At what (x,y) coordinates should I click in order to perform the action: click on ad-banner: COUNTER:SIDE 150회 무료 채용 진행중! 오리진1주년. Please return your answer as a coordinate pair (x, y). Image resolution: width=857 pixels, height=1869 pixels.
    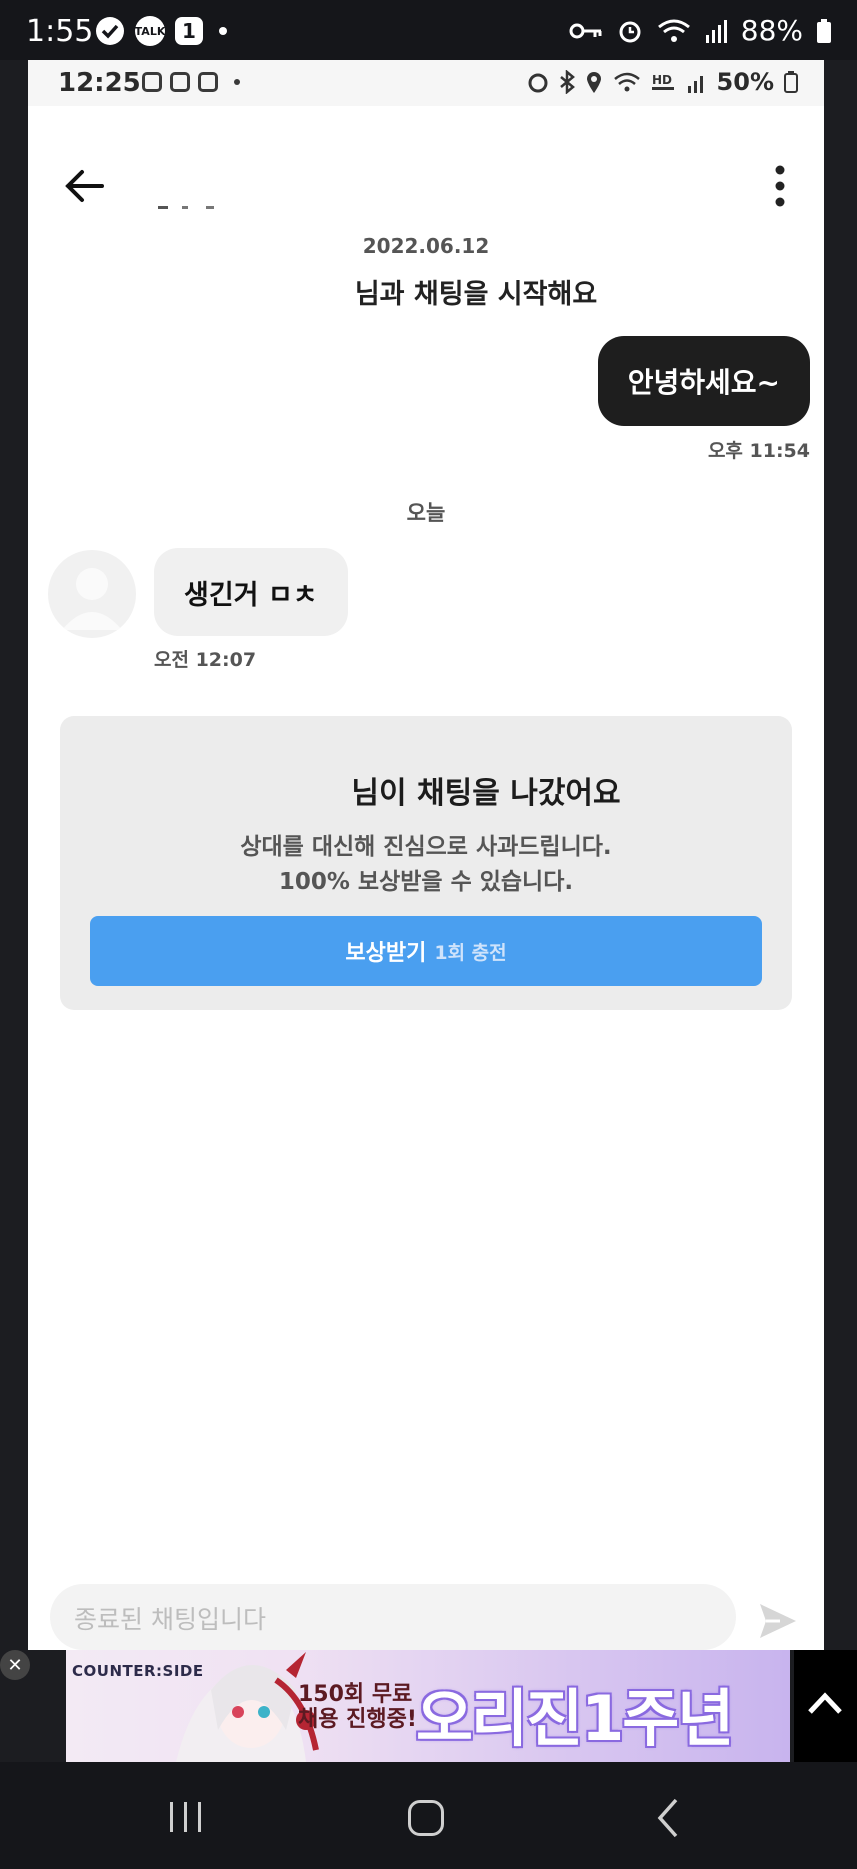
    Looking at the image, I should click on (428, 1706).